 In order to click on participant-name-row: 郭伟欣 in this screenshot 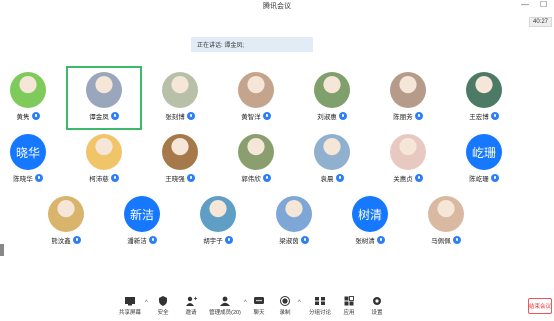, I will do `click(256, 178)`.